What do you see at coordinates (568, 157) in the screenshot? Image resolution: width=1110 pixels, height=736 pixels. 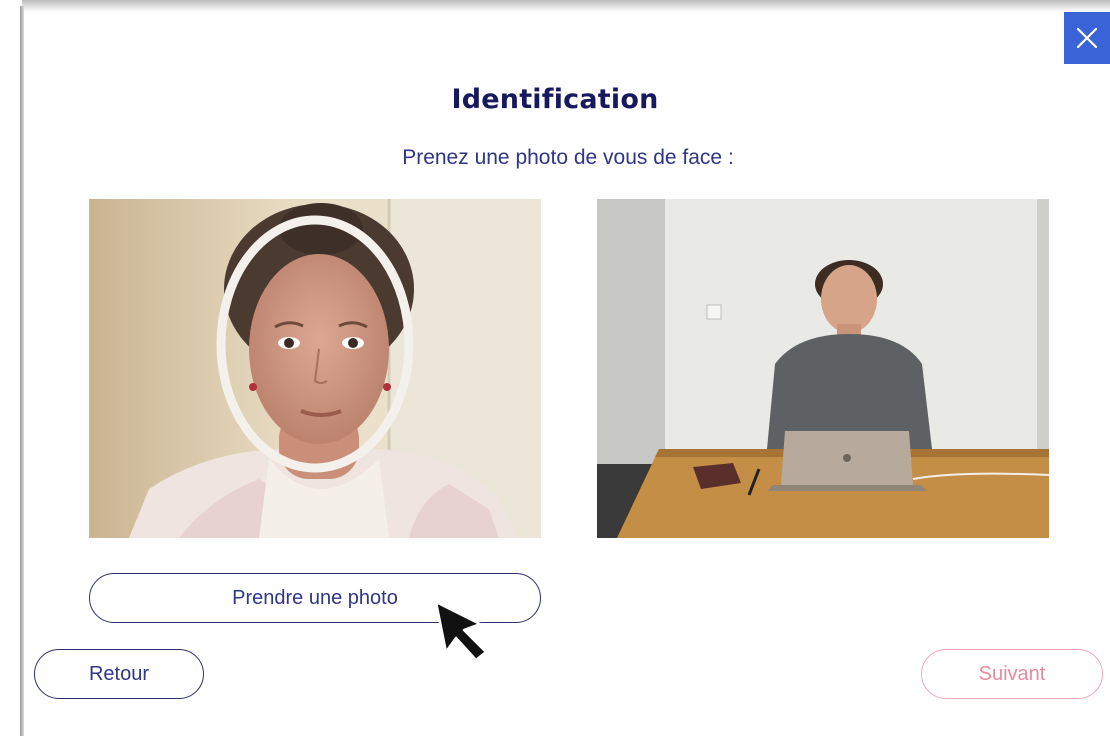 I see `instruction-text: Prenez une photo de vous de face :` at bounding box center [568, 157].